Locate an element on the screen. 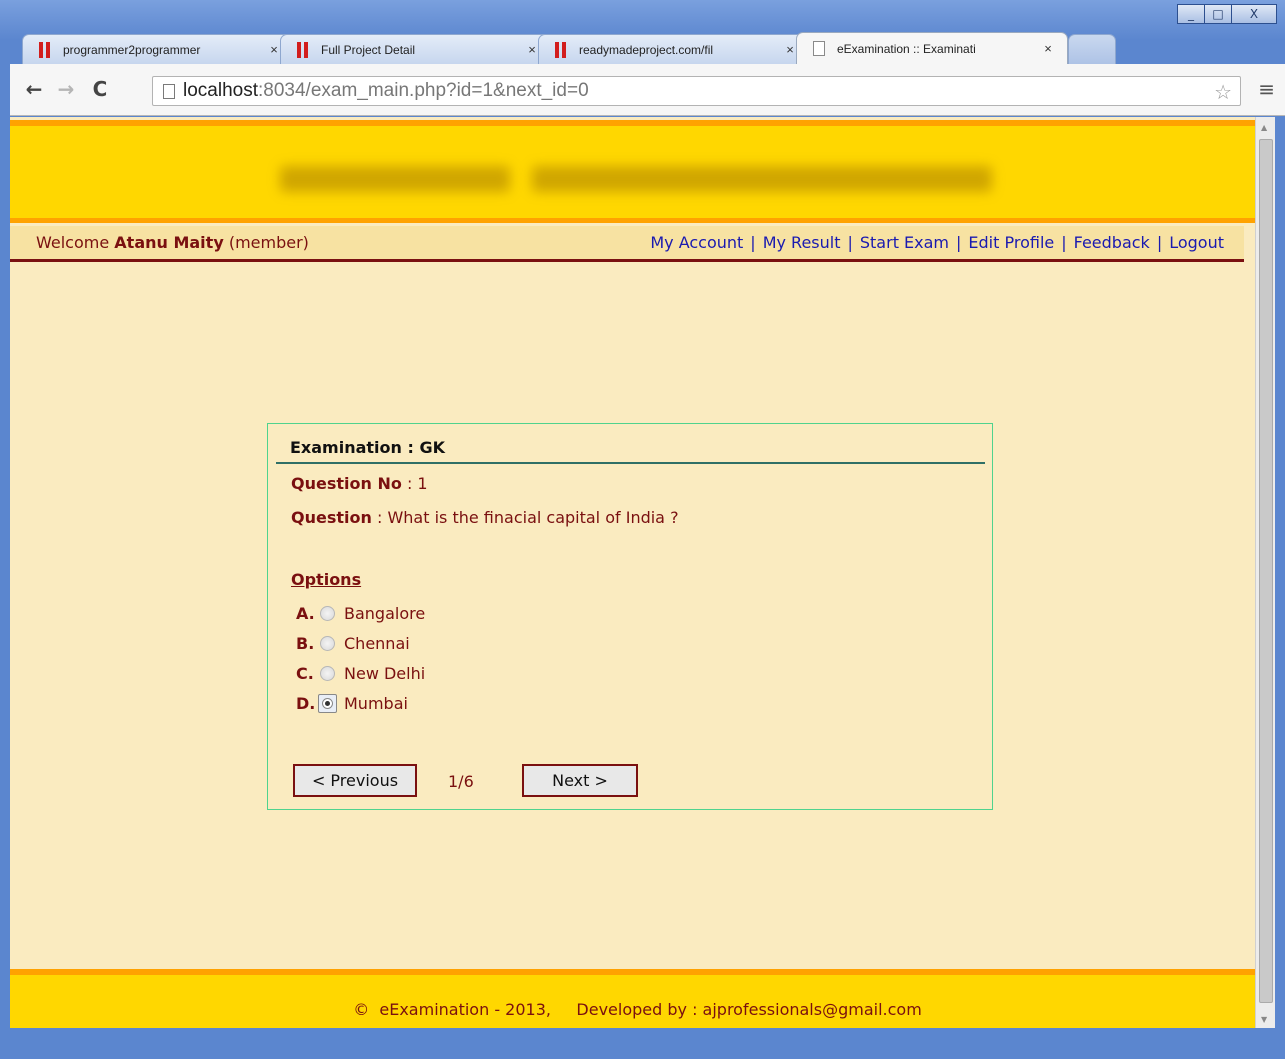 The image size is (1285, 1059). window-frame-bottom is located at coordinates (642, 1043).